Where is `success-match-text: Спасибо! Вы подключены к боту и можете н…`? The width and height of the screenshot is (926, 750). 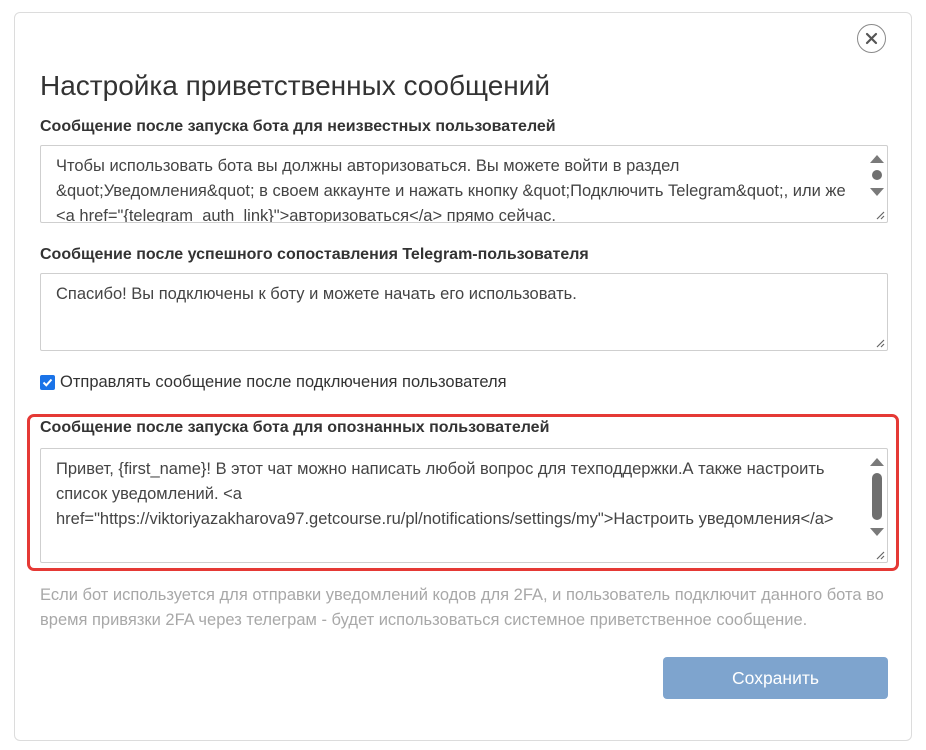 success-match-text: Спасибо! Вы подключены к боту и можете н… is located at coordinates (316, 294).